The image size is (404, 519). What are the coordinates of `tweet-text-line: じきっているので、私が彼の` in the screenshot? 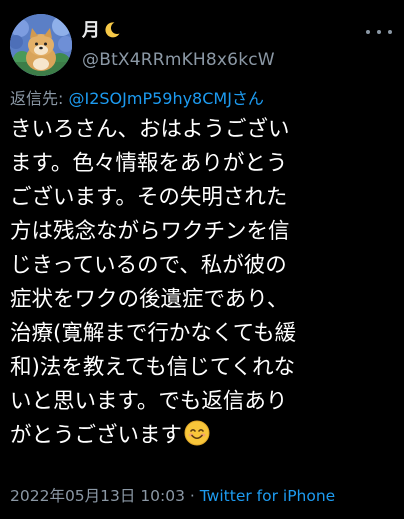 It's located at (148, 265).